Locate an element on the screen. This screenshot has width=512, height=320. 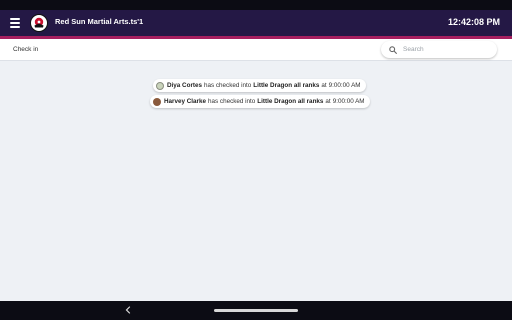
clock: 12:42:08 PM is located at coordinates (473, 22).